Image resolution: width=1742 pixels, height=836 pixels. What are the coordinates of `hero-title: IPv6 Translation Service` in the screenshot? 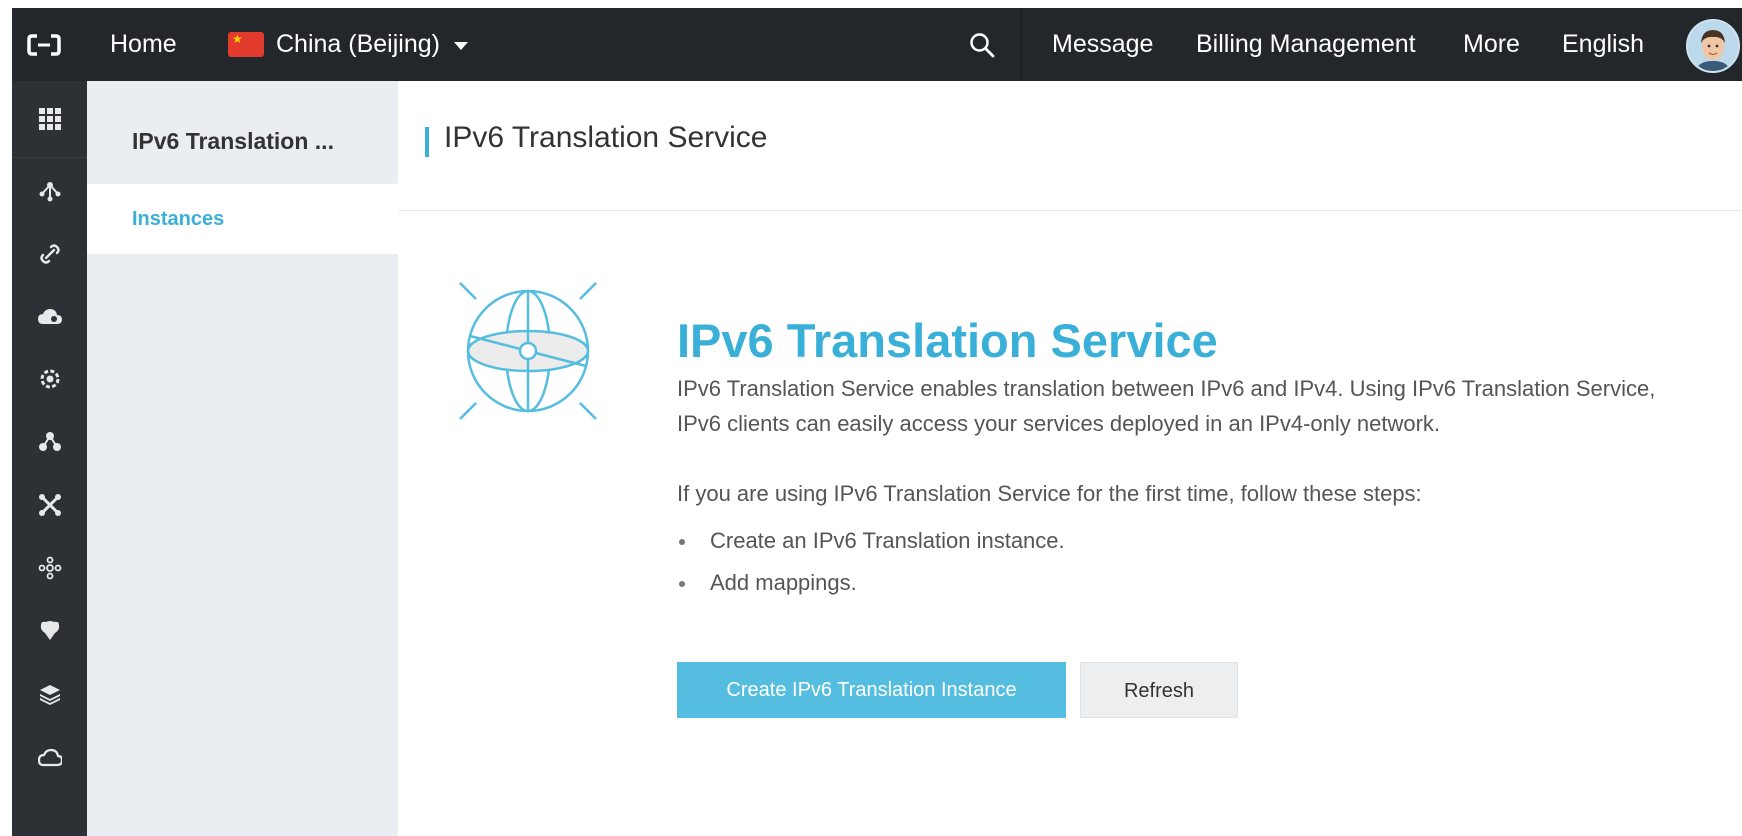 It's located at (947, 340).